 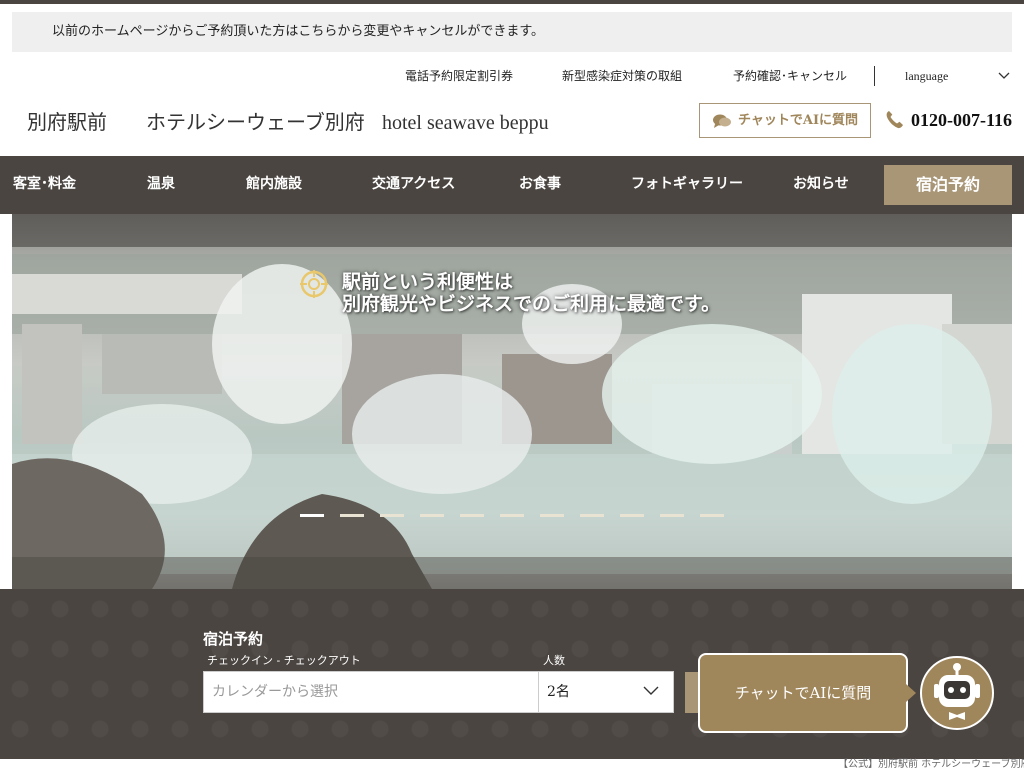 I want to click on reserve-button: 宿泊予約, so click(x=948, y=185).